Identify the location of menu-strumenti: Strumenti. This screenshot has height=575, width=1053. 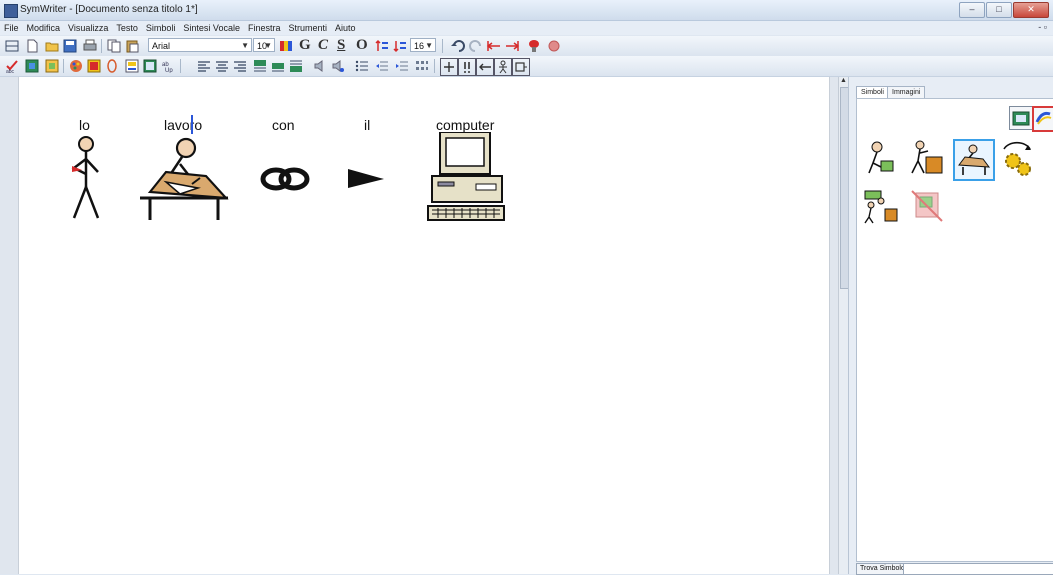
(307, 28).